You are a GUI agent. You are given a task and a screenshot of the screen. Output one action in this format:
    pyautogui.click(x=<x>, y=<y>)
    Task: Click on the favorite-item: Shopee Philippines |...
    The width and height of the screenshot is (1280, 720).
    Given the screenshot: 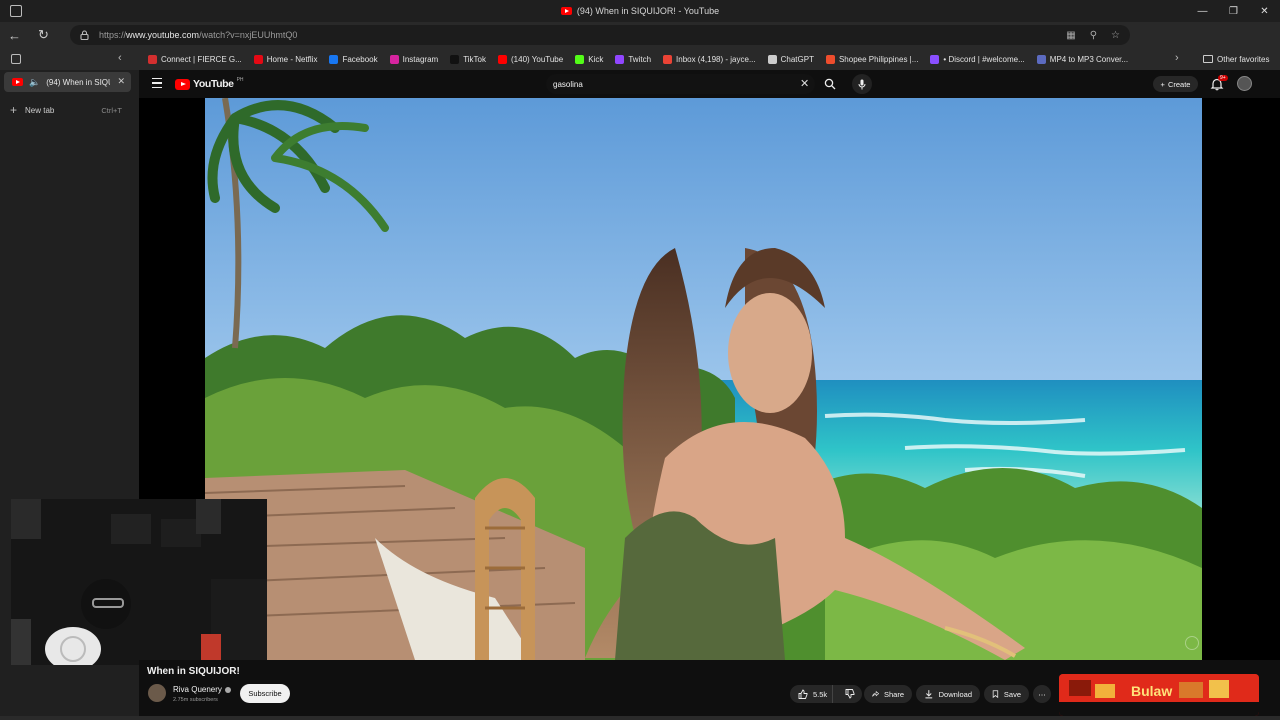 What is the action you would take?
    pyautogui.click(x=872, y=59)
    